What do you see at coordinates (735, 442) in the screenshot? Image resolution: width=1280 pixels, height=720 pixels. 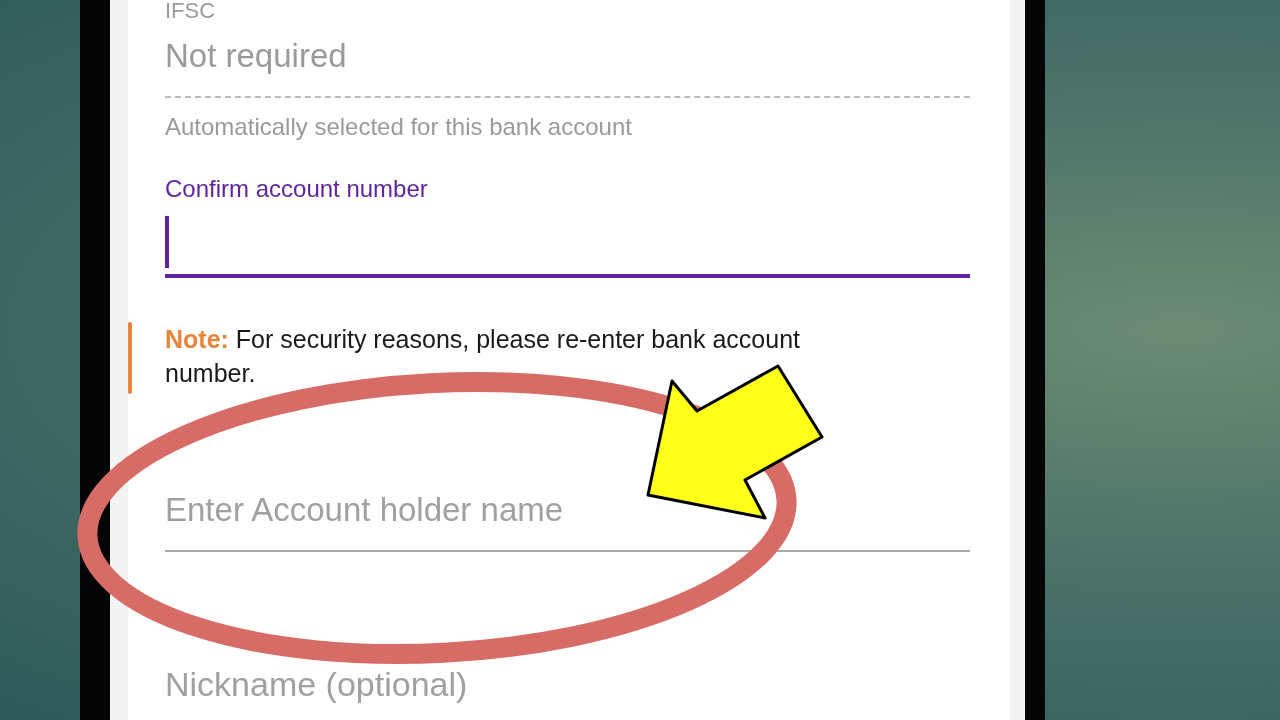 I see `arrow-icon` at bounding box center [735, 442].